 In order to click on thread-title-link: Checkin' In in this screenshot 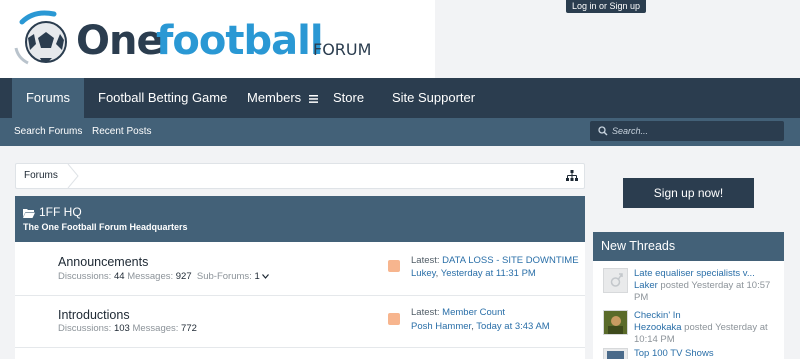, I will do `click(657, 316)`.